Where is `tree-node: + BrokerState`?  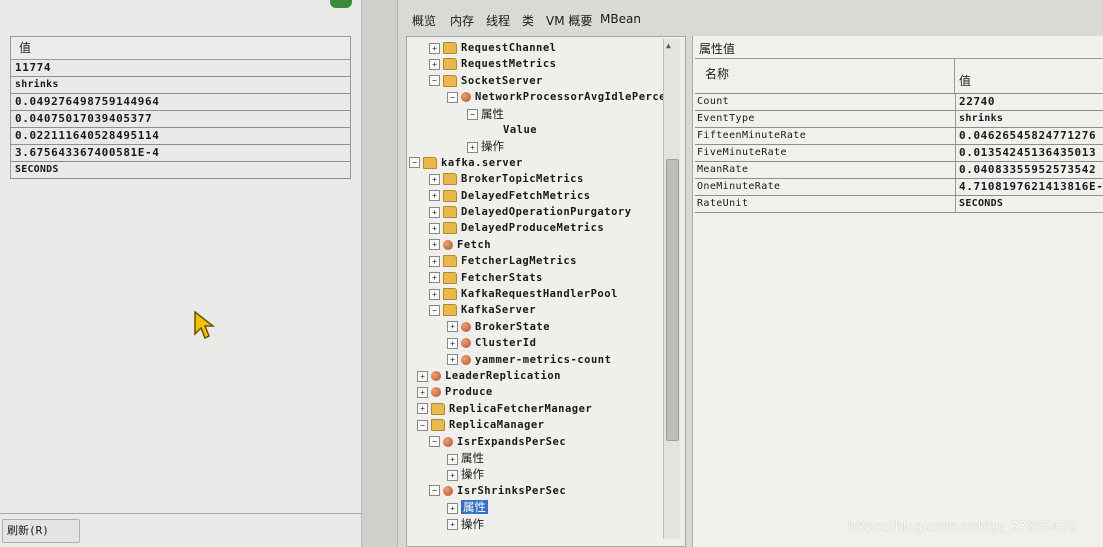
tree-node: + BrokerState is located at coordinates (498, 327).